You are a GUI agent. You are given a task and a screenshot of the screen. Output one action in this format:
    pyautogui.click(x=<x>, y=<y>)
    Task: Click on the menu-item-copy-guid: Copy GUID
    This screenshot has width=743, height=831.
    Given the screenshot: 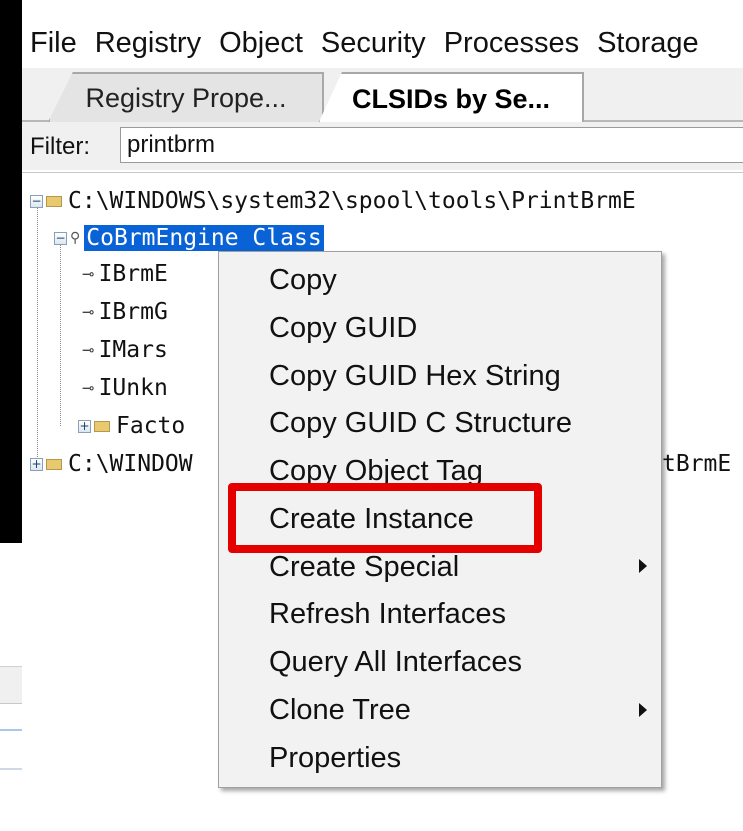 What is the action you would take?
    pyautogui.click(x=343, y=328)
    